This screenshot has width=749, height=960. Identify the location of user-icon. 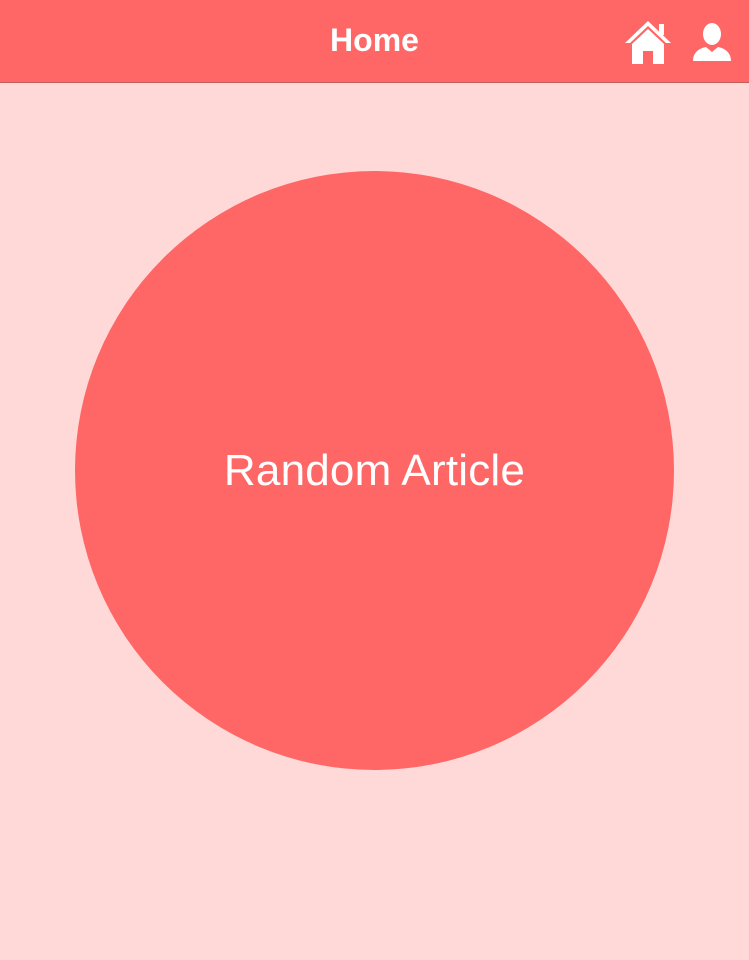
(712, 42).